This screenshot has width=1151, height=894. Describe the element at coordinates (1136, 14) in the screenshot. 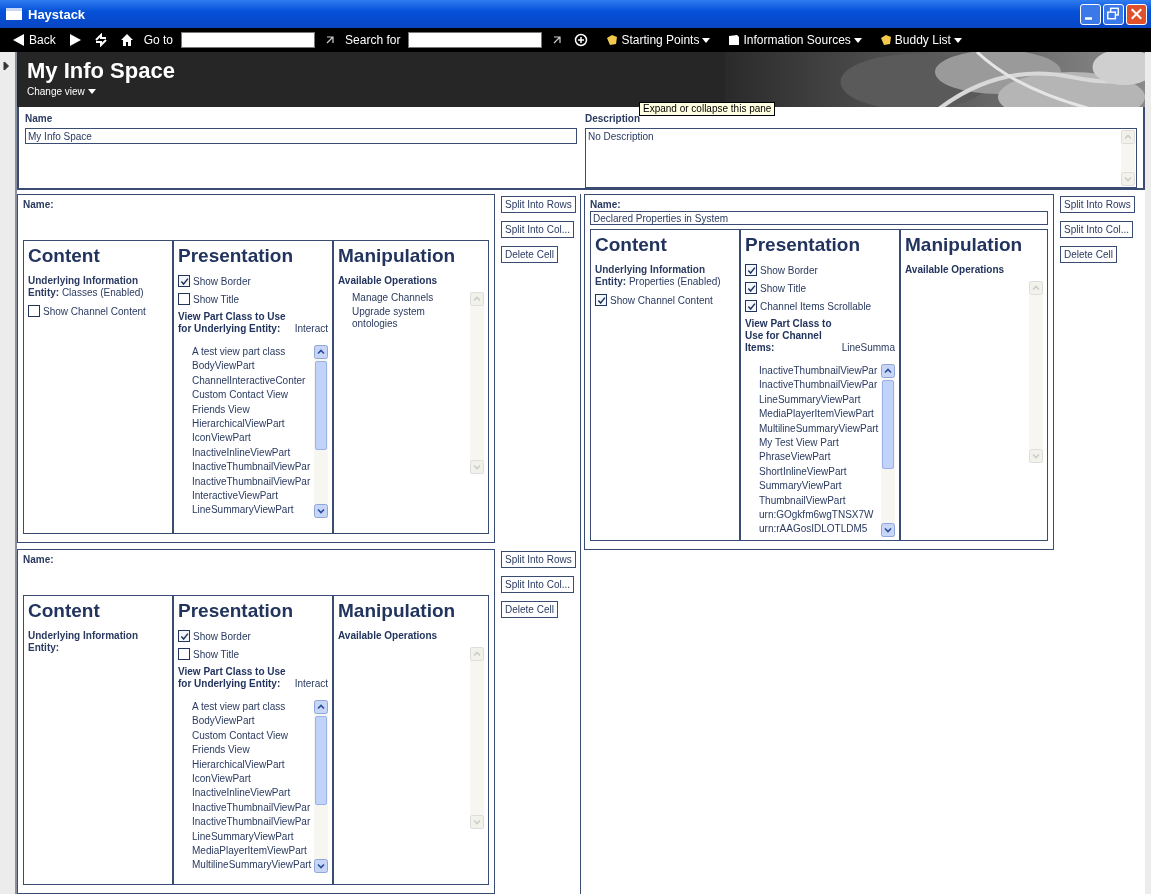

I see `close-button` at that location.